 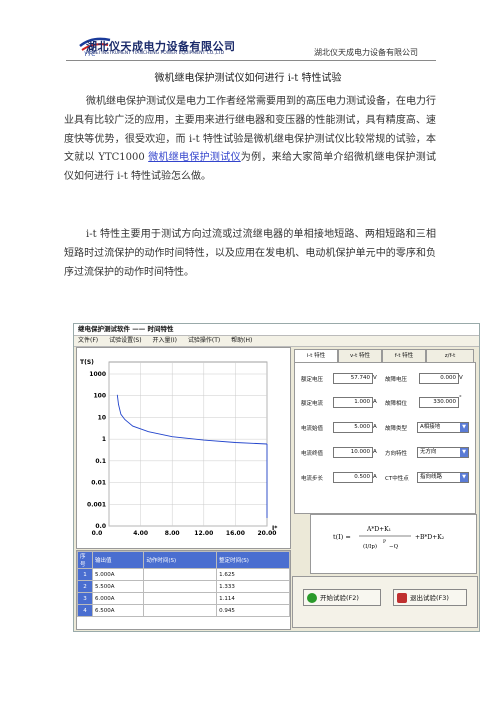 What do you see at coordinates (366, 52) in the screenshot?
I see `header-right-text: 湖北仪天成电力设备有限公司` at bounding box center [366, 52].